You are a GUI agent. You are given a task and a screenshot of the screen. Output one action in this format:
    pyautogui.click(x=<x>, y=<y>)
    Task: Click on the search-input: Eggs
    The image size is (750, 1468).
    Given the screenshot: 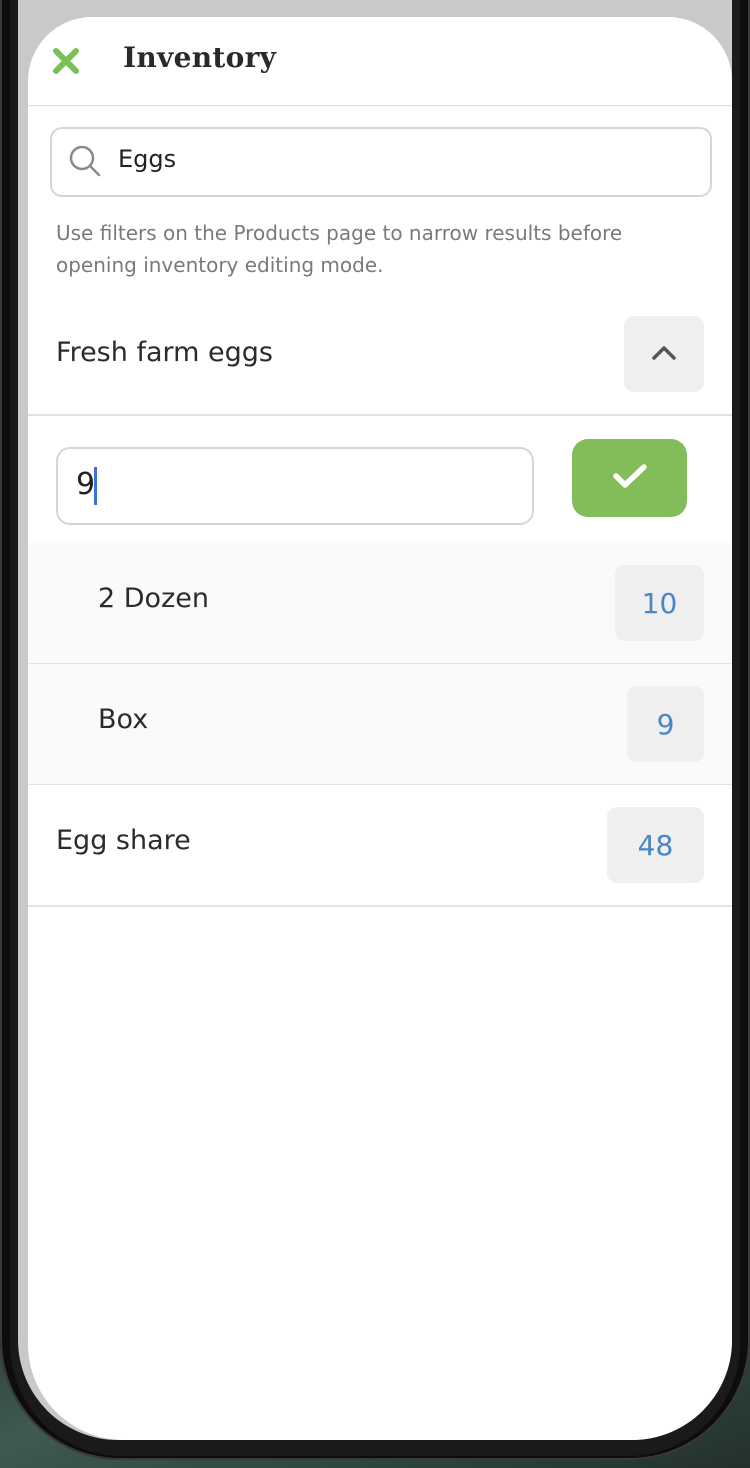 What is the action you would take?
    pyautogui.click(x=381, y=162)
    